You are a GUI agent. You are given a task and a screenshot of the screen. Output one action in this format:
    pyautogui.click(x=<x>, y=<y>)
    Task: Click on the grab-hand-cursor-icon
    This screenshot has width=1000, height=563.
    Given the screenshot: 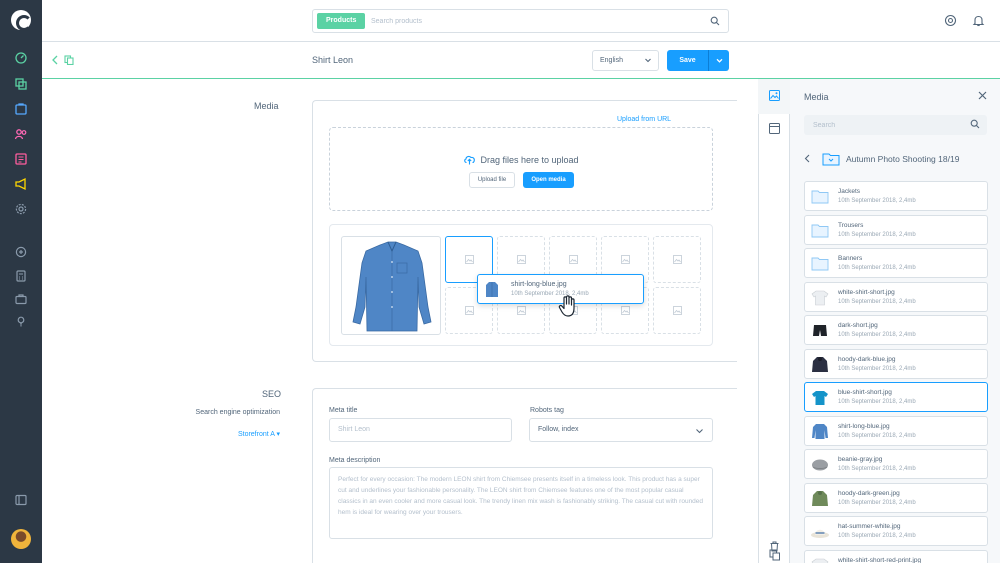 What is the action you would take?
    pyautogui.click(x=566, y=306)
    